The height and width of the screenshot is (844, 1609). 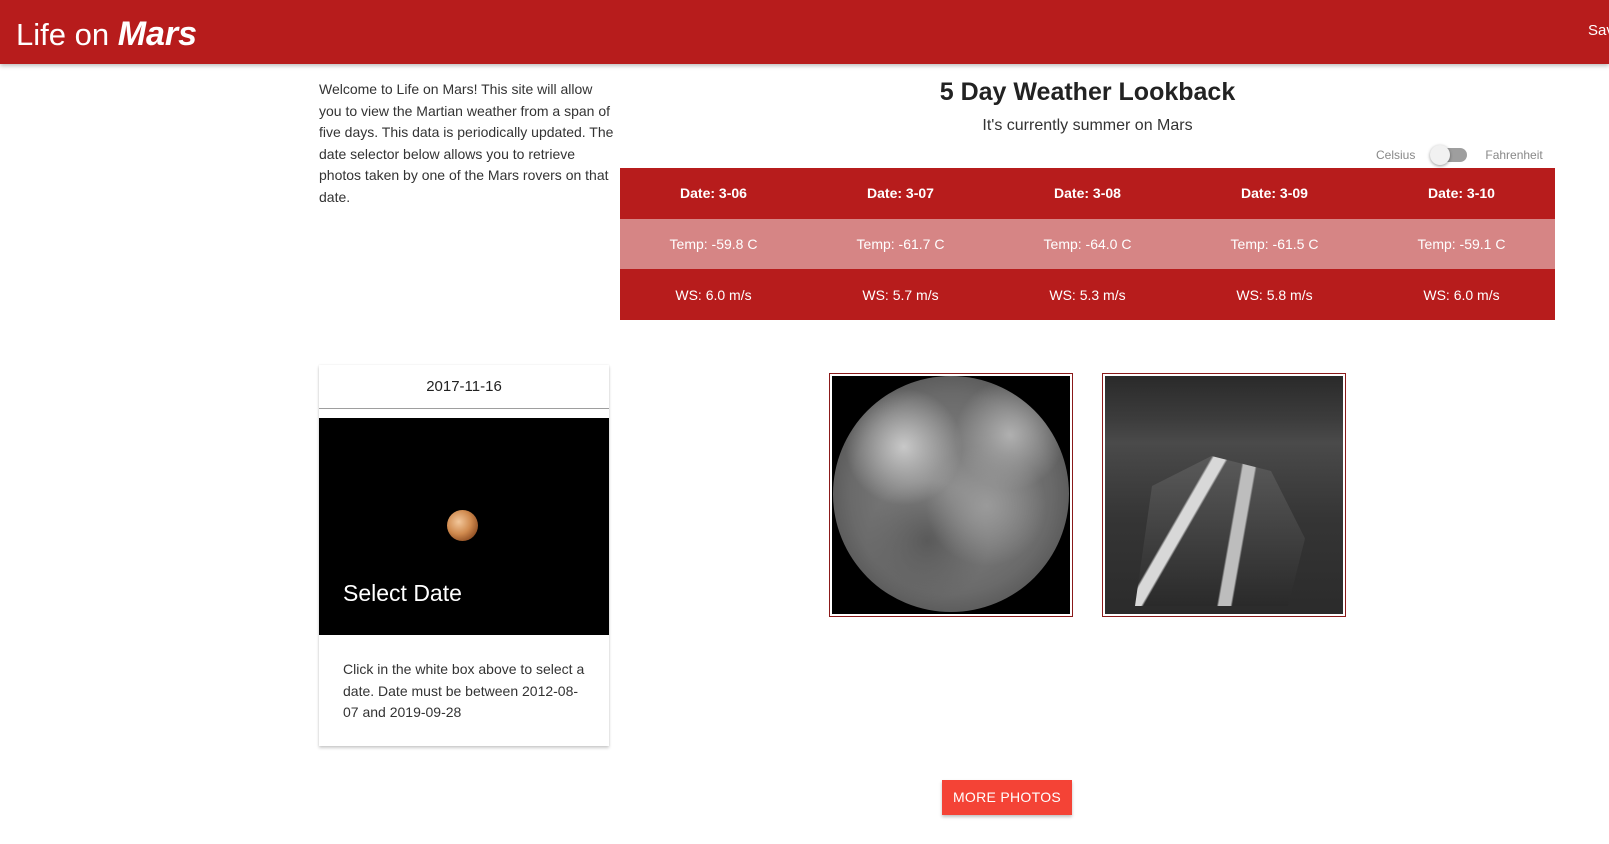 What do you see at coordinates (900, 294) in the screenshot?
I see `weather-wind-cell: WS: 5.7 m/s` at bounding box center [900, 294].